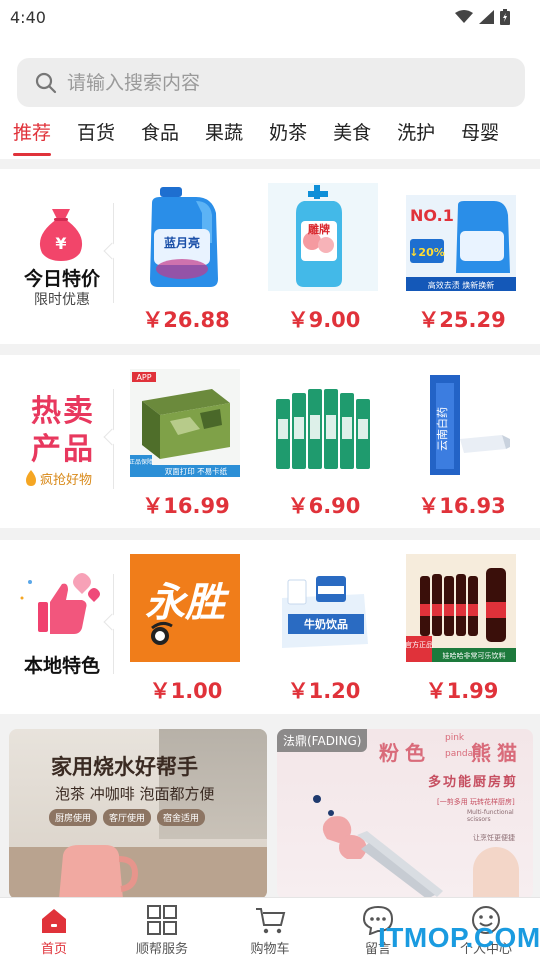  What do you see at coordinates (99, 872) in the screenshot?
I see `kettle-image` at bounding box center [99, 872].